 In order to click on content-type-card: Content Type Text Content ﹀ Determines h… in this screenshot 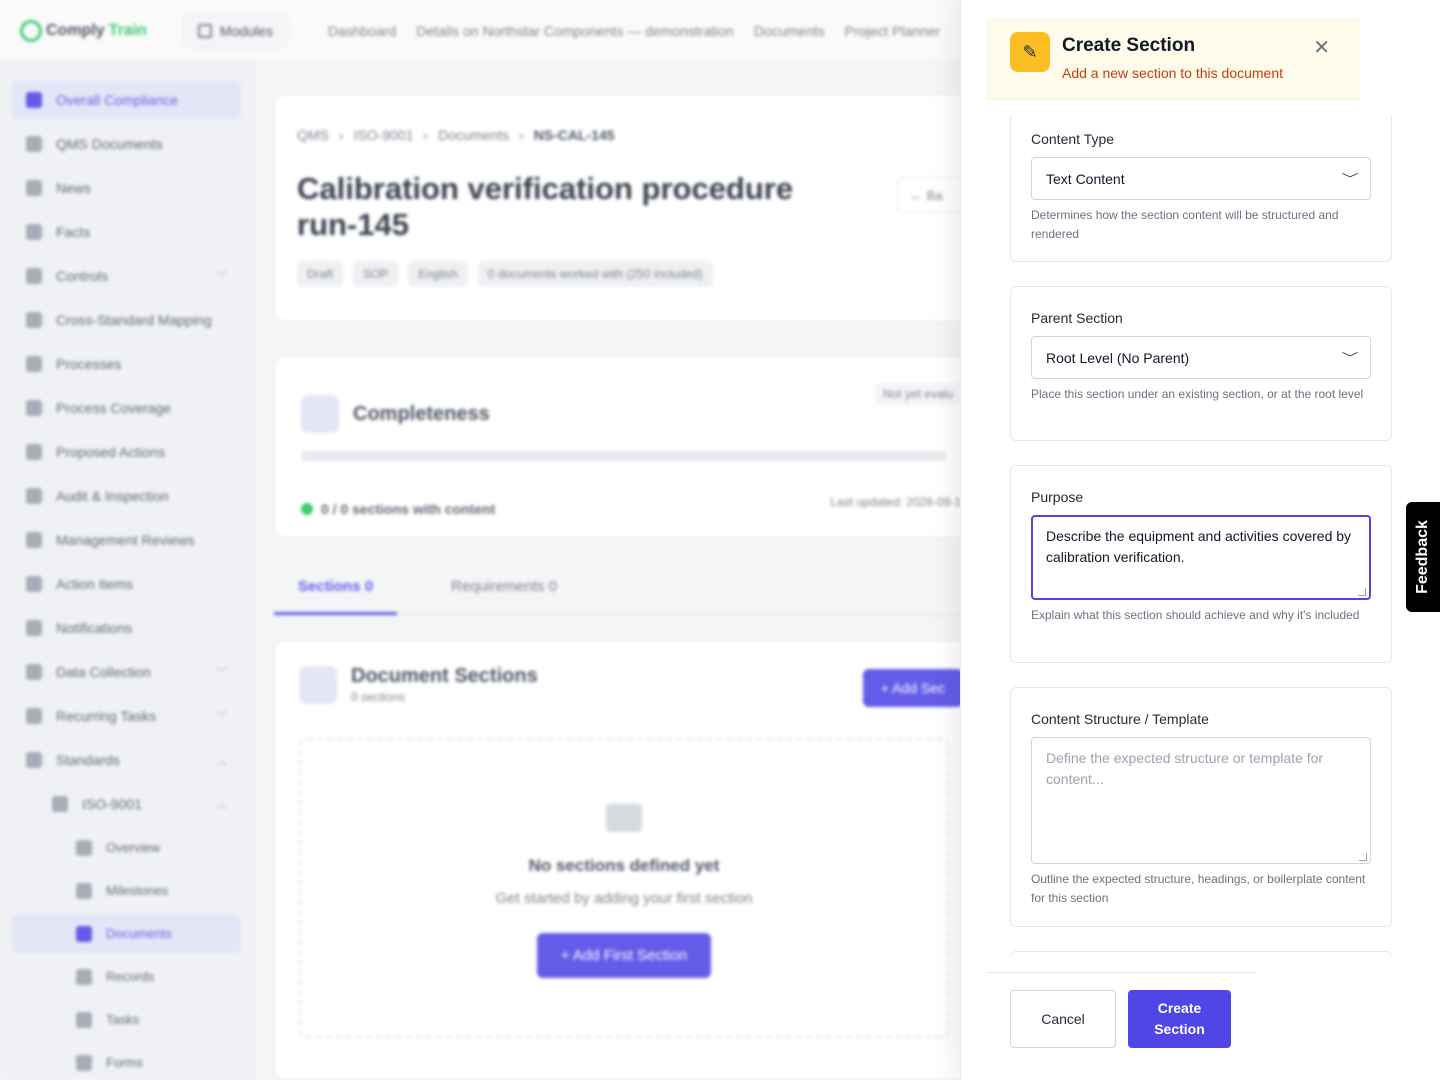, I will do `click(1201, 189)`.